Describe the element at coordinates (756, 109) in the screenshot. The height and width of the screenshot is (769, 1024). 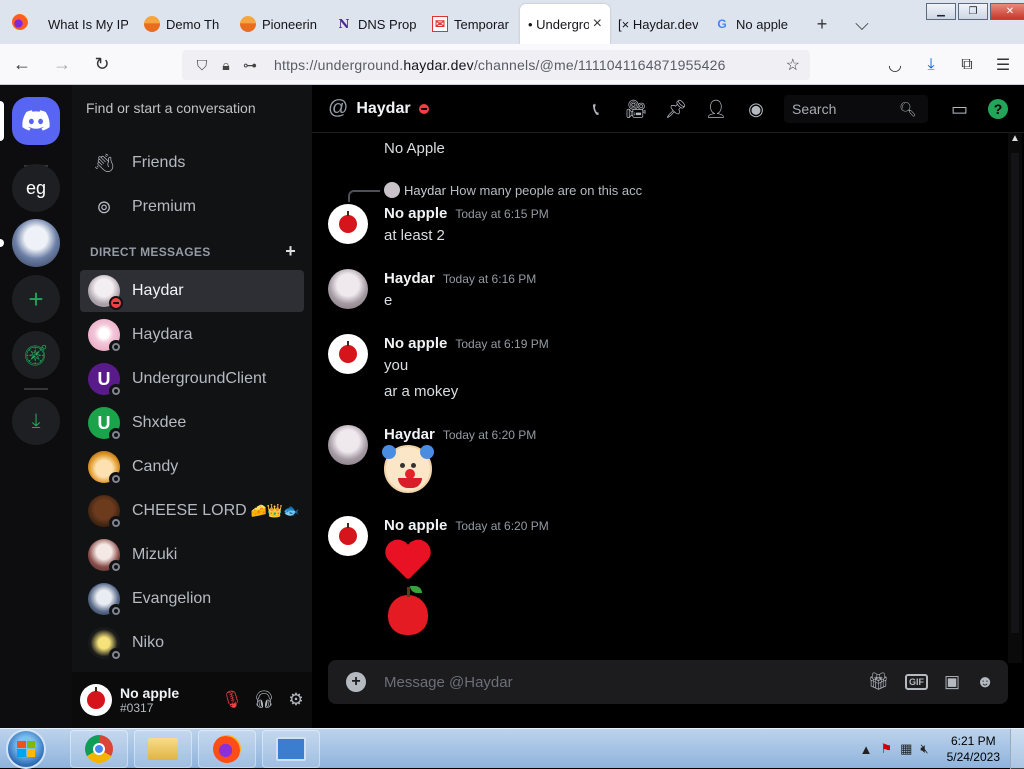
I see `user-profile-icon: ◉` at that location.